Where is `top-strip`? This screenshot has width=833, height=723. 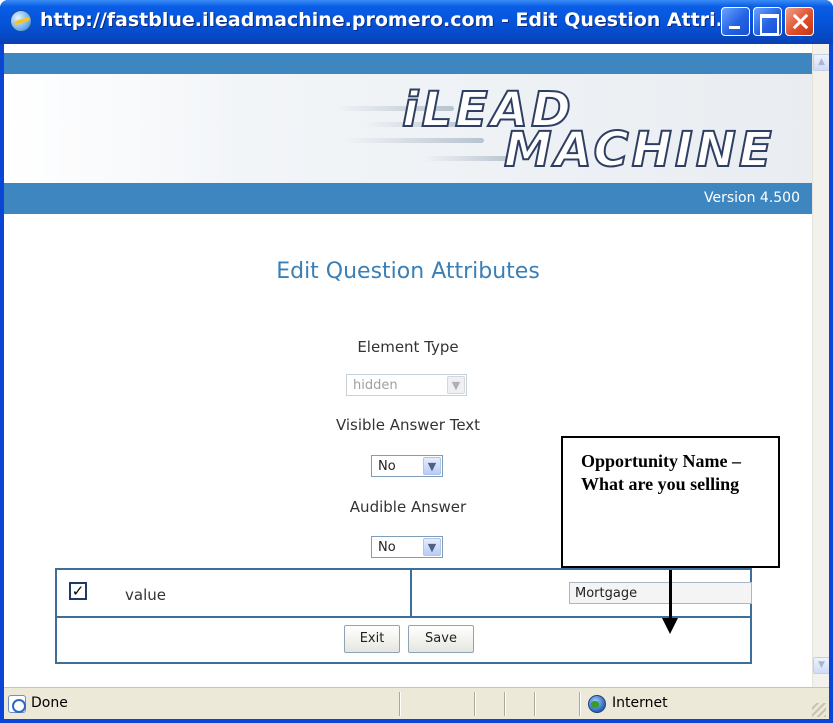 top-strip is located at coordinates (408, 63).